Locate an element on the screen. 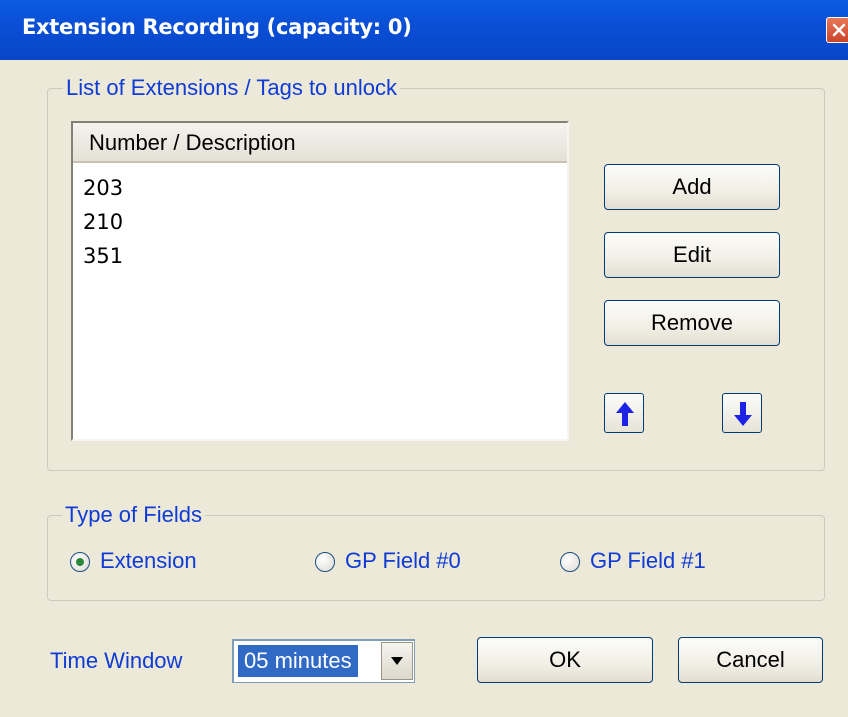 Image resolution: width=848 pixels, height=717 pixels. remove-button-label: Remove is located at coordinates (692, 322).